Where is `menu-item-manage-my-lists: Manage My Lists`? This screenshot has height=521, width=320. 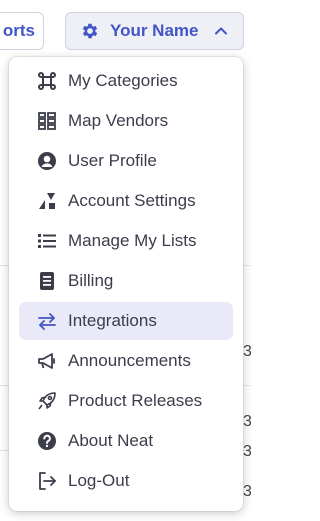 menu-item-manage-my-lists: Manage My Lists is located at coordinates (126, 241).